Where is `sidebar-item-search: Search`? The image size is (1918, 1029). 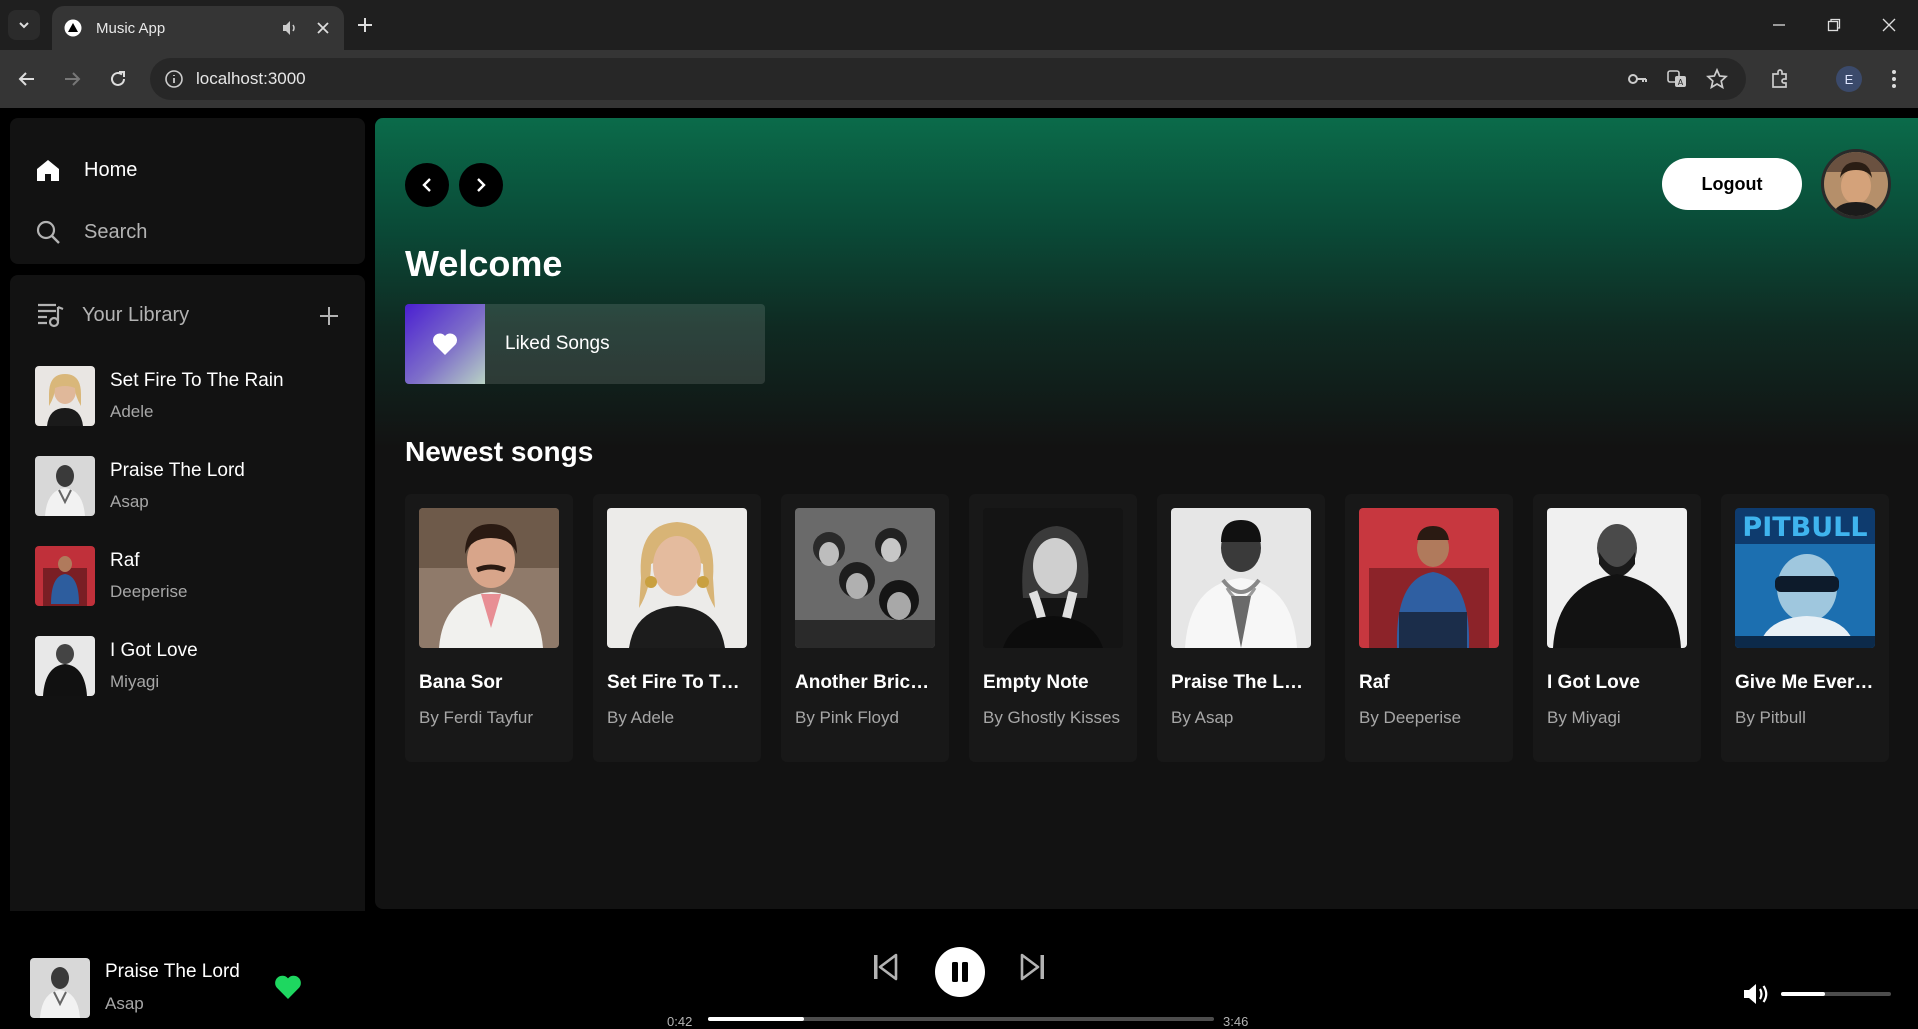 sidebar-item-search: Search is located at coordinates (90, 232).